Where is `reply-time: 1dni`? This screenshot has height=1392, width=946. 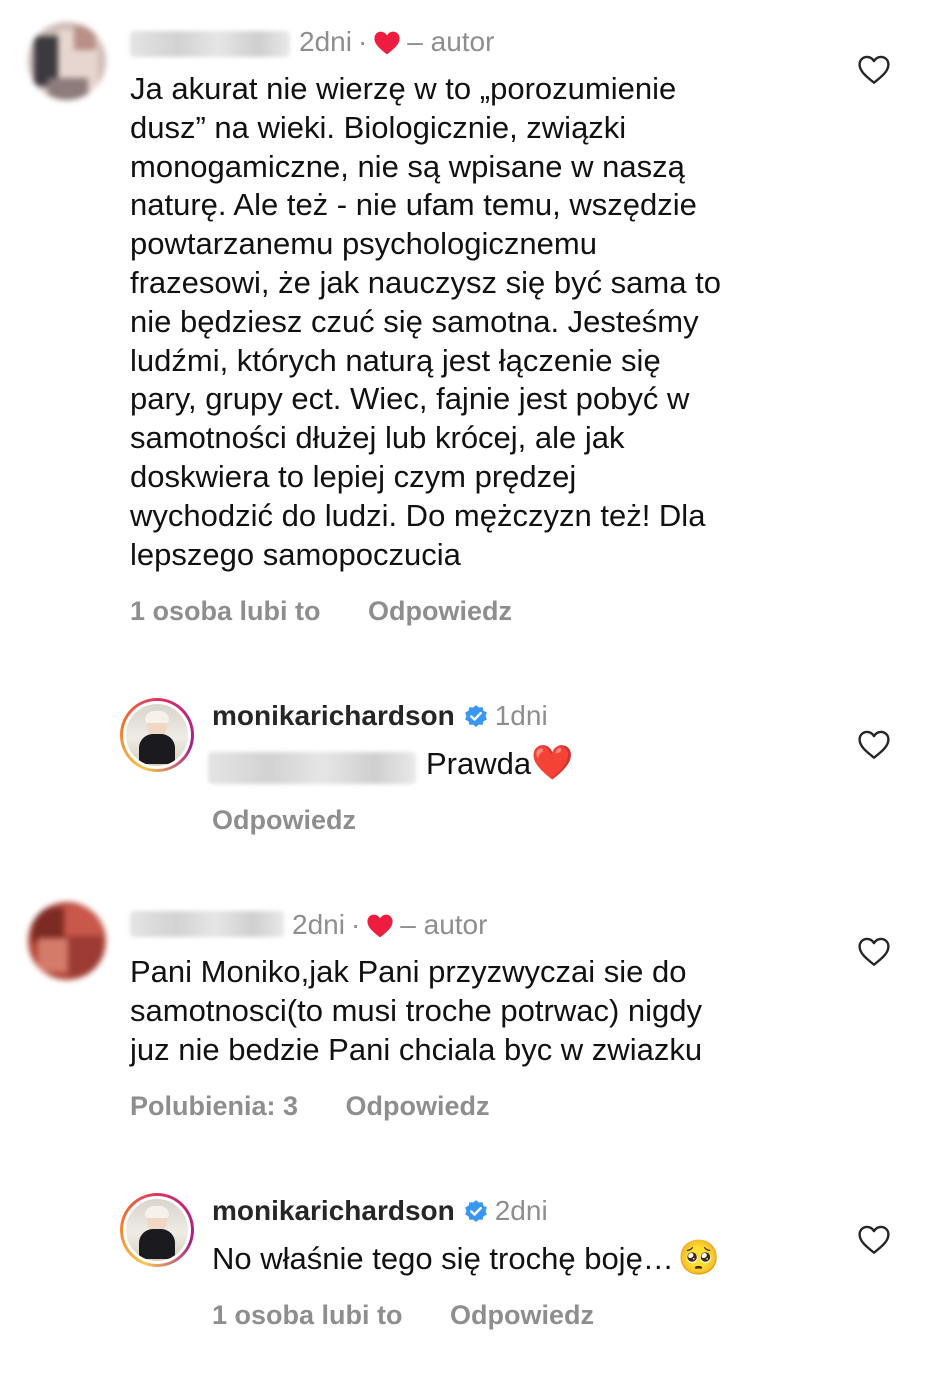 reply-time: 1dni is located at coordinates (521, 715).